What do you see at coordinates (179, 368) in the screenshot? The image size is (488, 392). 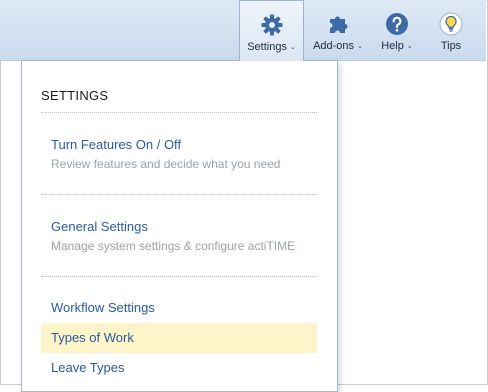 I see `leave-types-item: Leave Types` at bounding box center [179, 368].